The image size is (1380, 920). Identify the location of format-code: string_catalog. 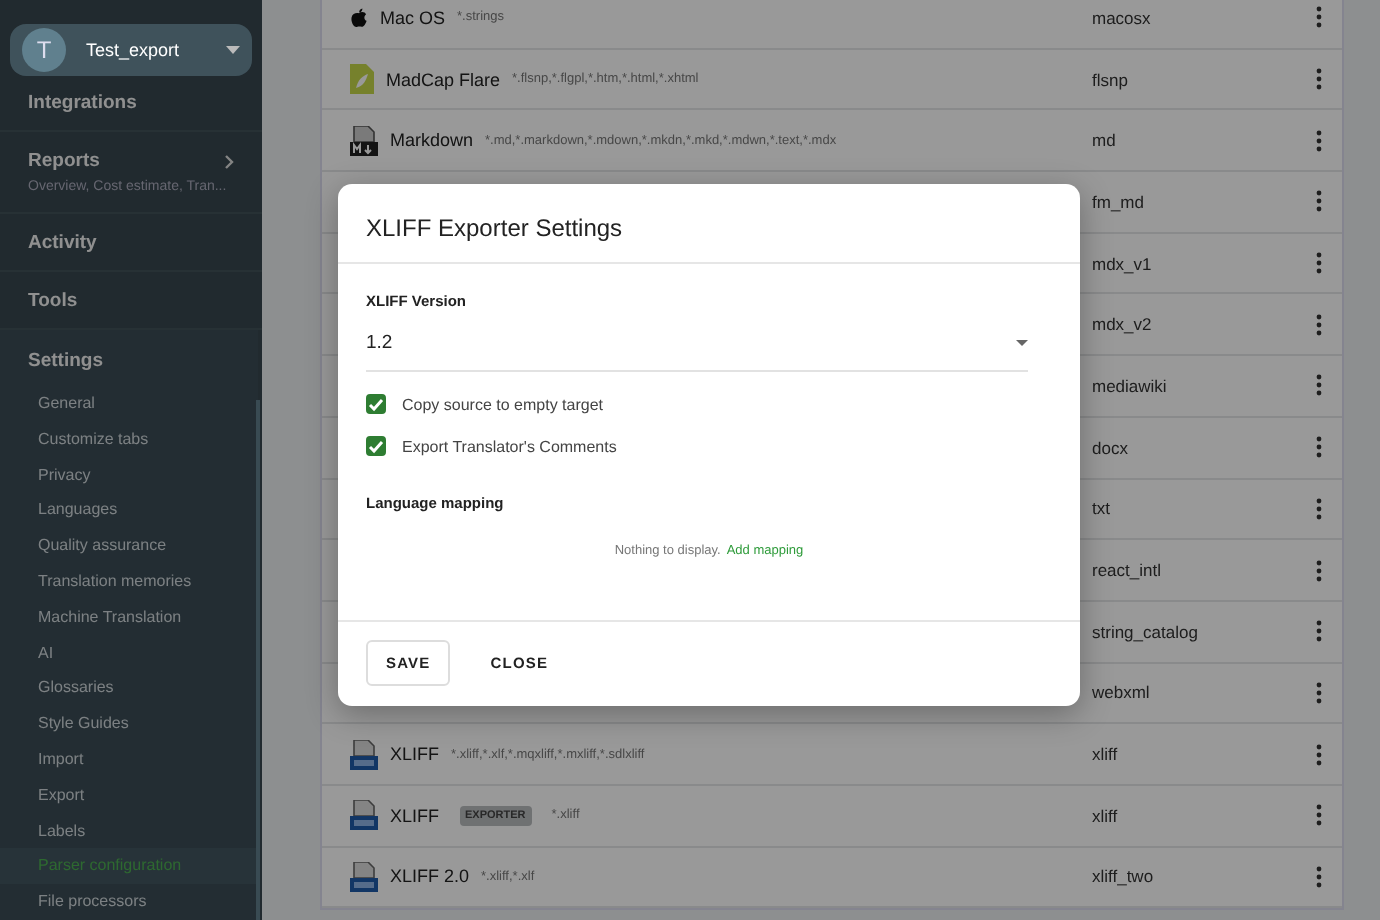
(1146, 631).